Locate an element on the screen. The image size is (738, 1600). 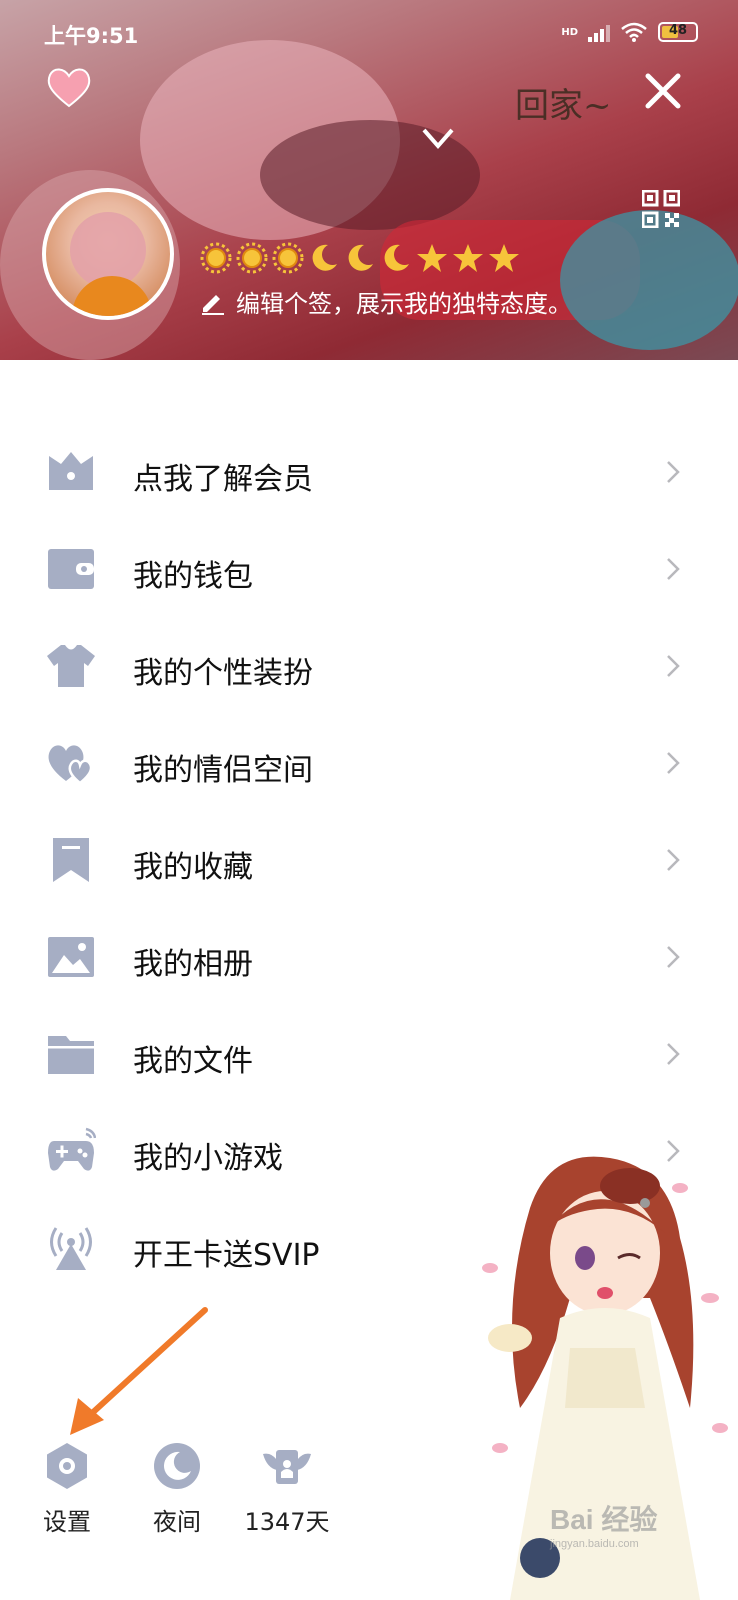
network-label: HD is located at coordinates (569, 32).